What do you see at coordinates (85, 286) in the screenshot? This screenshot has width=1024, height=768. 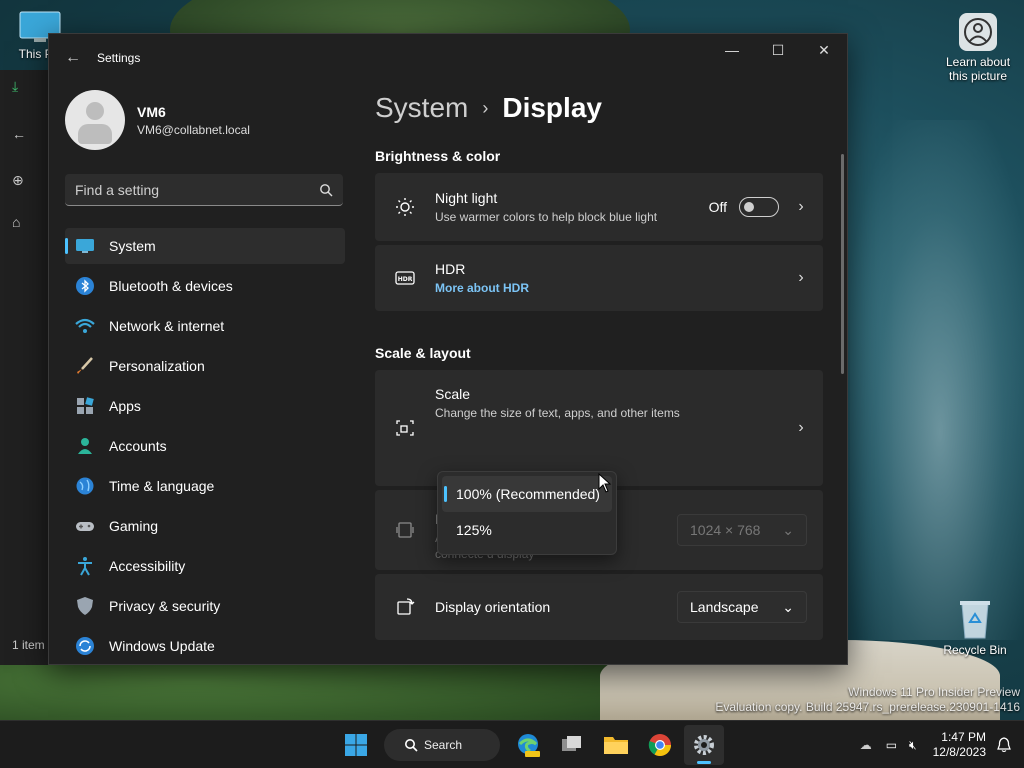 I see `bluetooth-icon` at bounding box center [85, 286].